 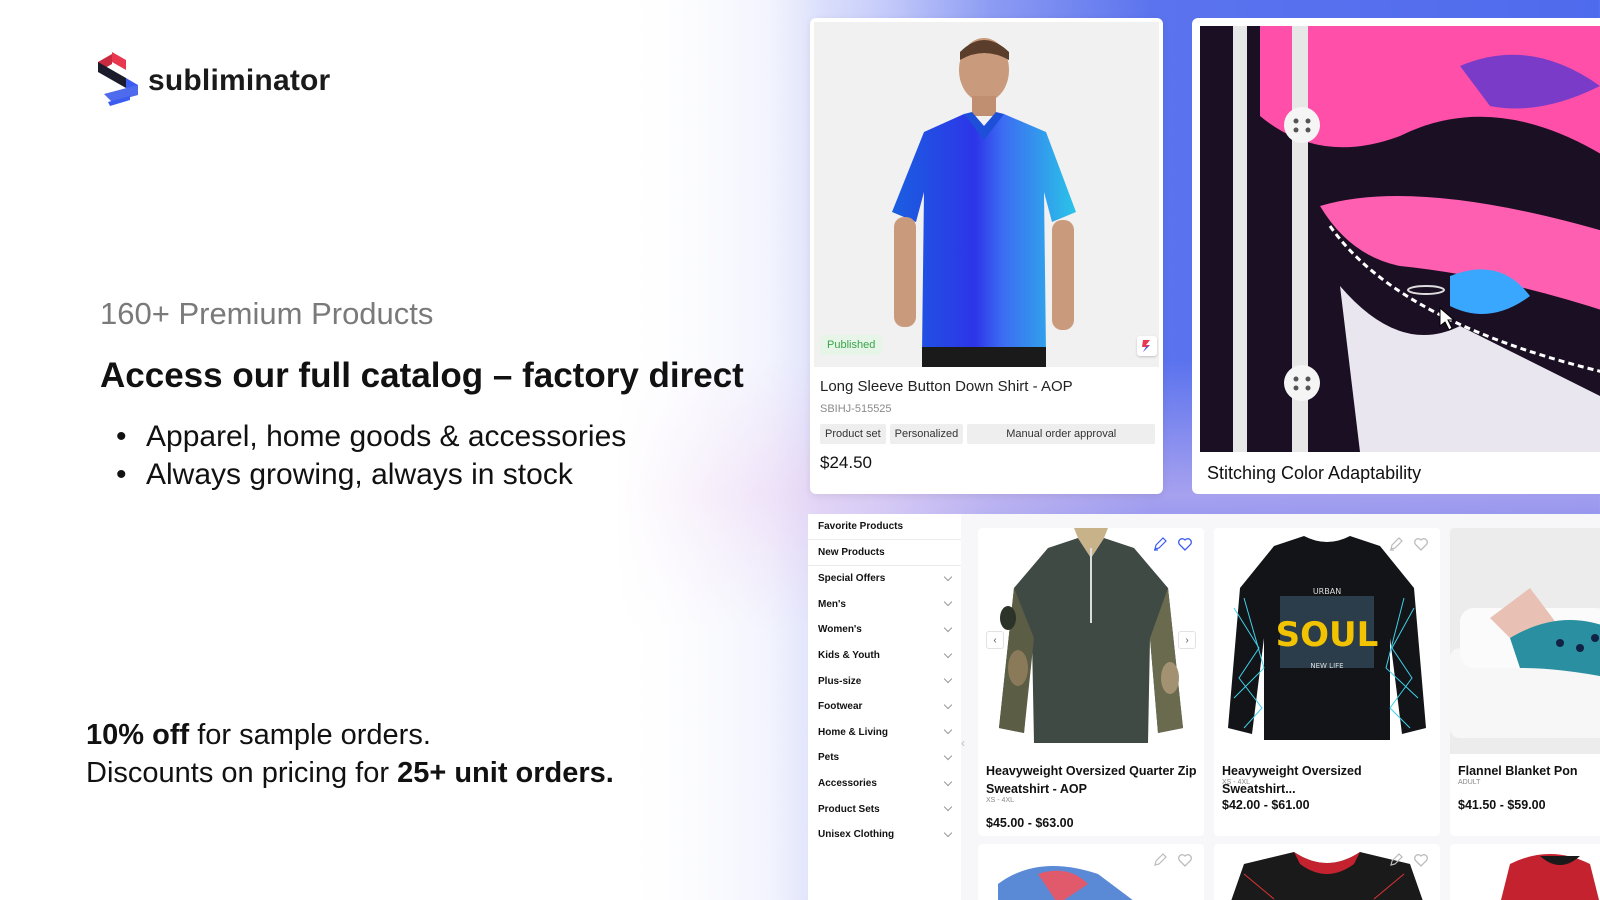 I want to click on sidebar-item-home-living: Home & Living, so click(x=884, y=733).